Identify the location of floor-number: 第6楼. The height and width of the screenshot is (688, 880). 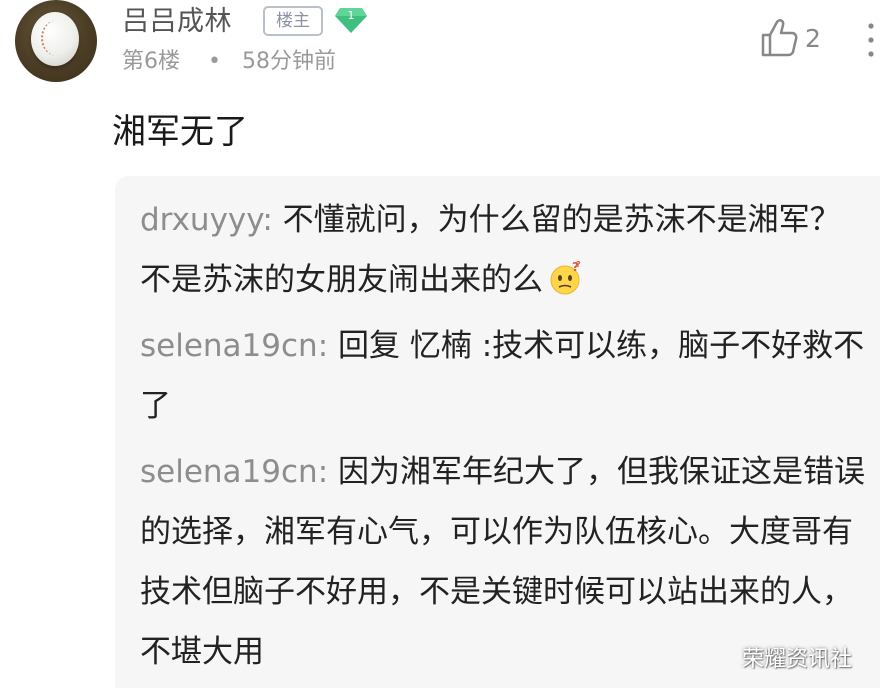
(151, 61).